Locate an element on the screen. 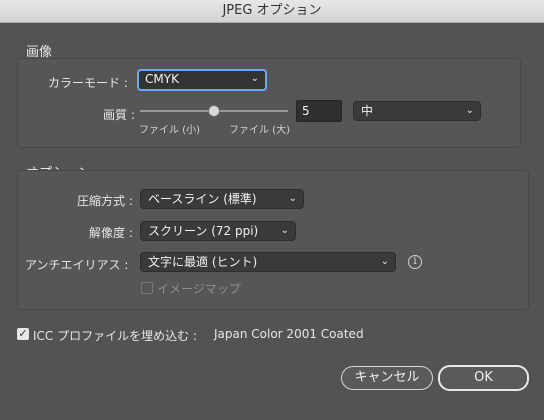  color-mode-value: CMYK is located at coordinates (162, 79).